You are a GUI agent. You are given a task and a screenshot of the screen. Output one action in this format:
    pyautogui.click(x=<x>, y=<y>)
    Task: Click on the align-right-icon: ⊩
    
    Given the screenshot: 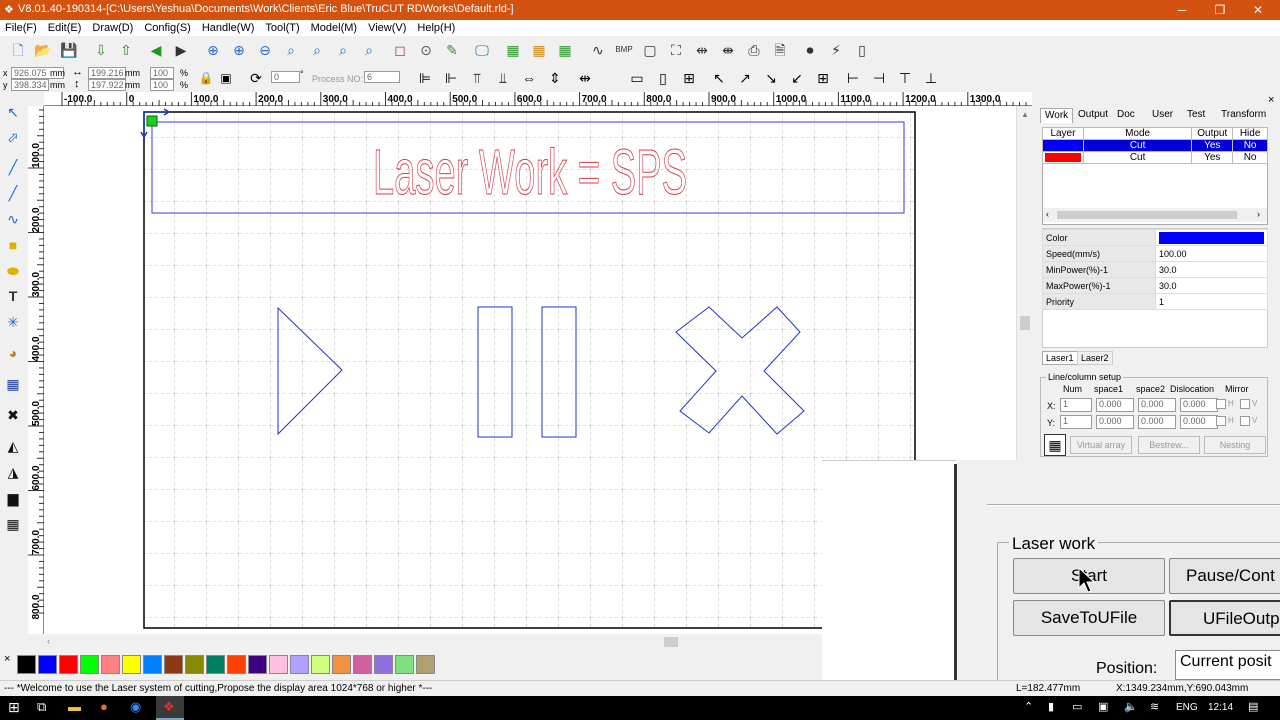 What is the action you would take?
    pyautogui.click(x=451, y=78)
    